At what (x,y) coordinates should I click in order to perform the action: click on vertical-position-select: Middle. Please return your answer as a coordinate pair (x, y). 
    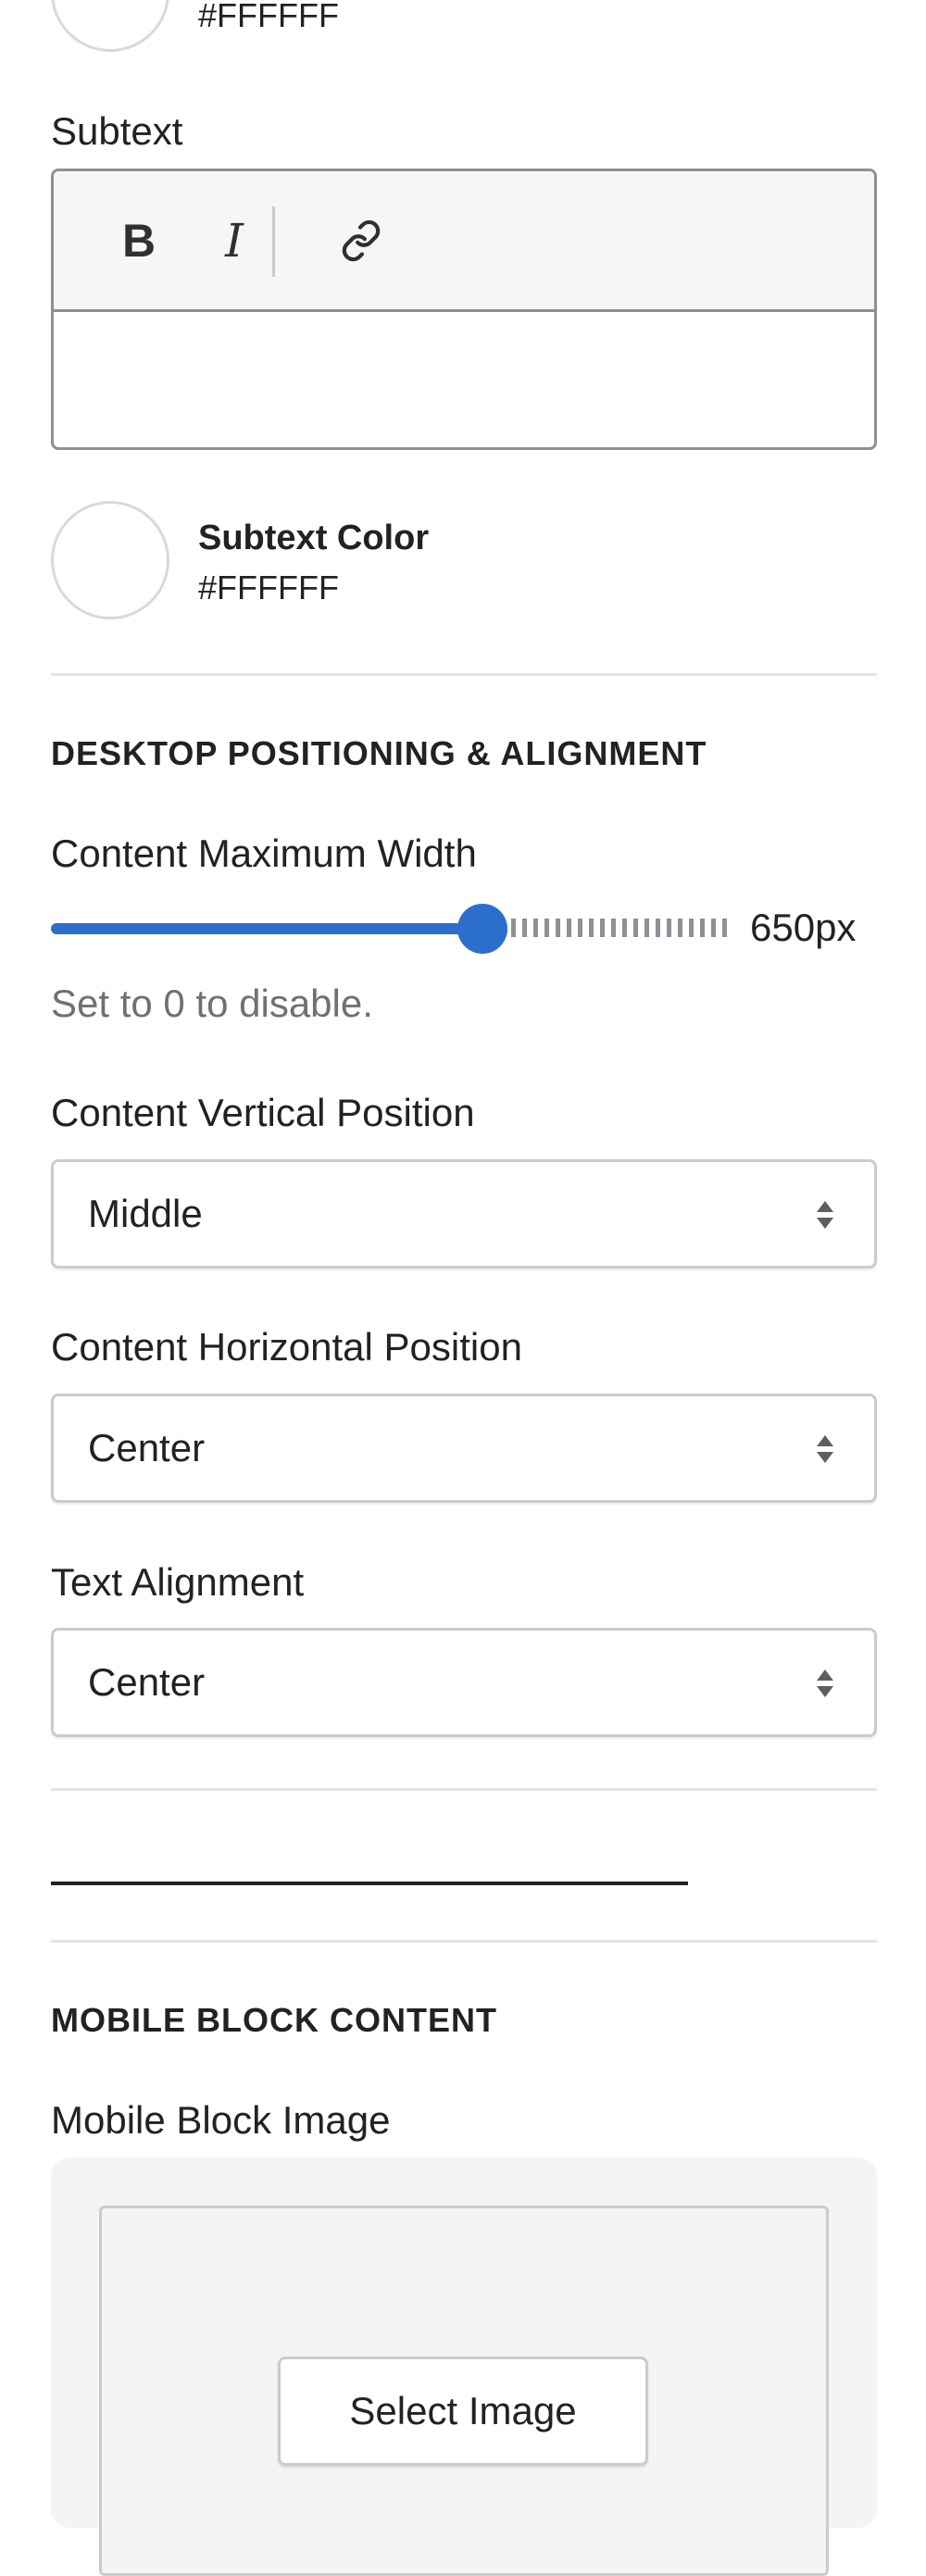
    Looking at the image, I should click on (464, 1214).